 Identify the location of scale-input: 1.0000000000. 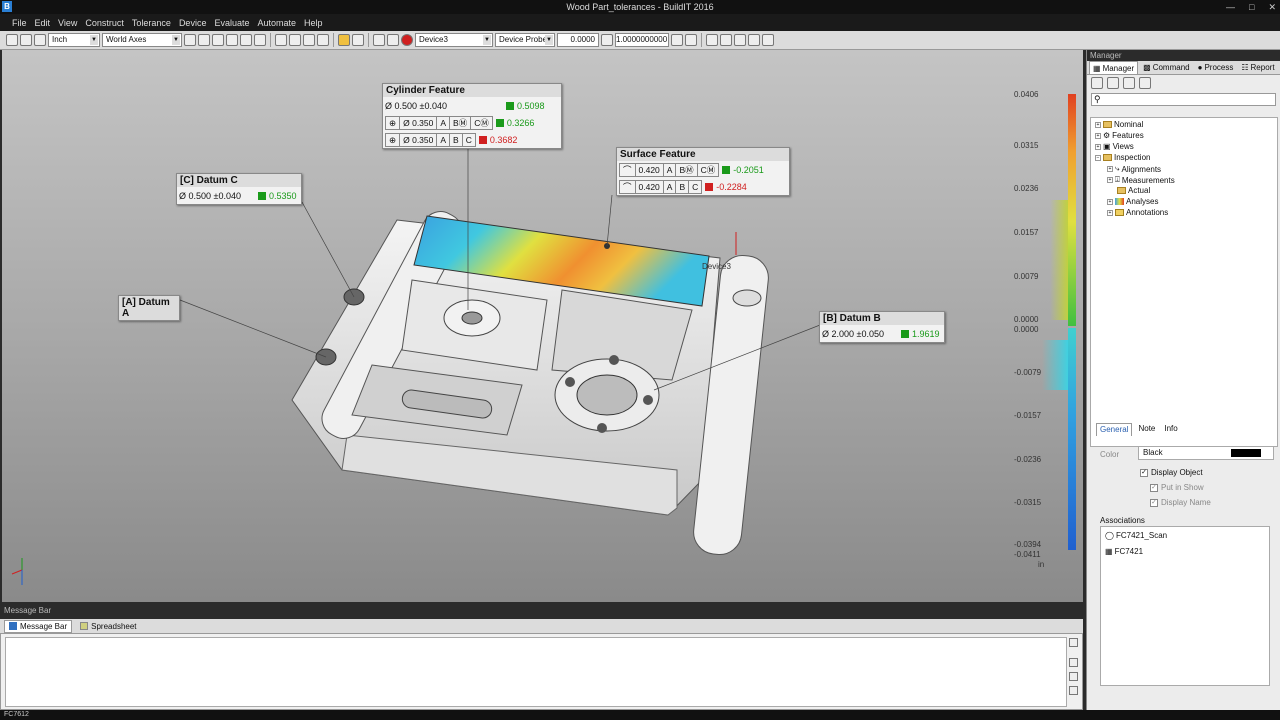
(642, 40).